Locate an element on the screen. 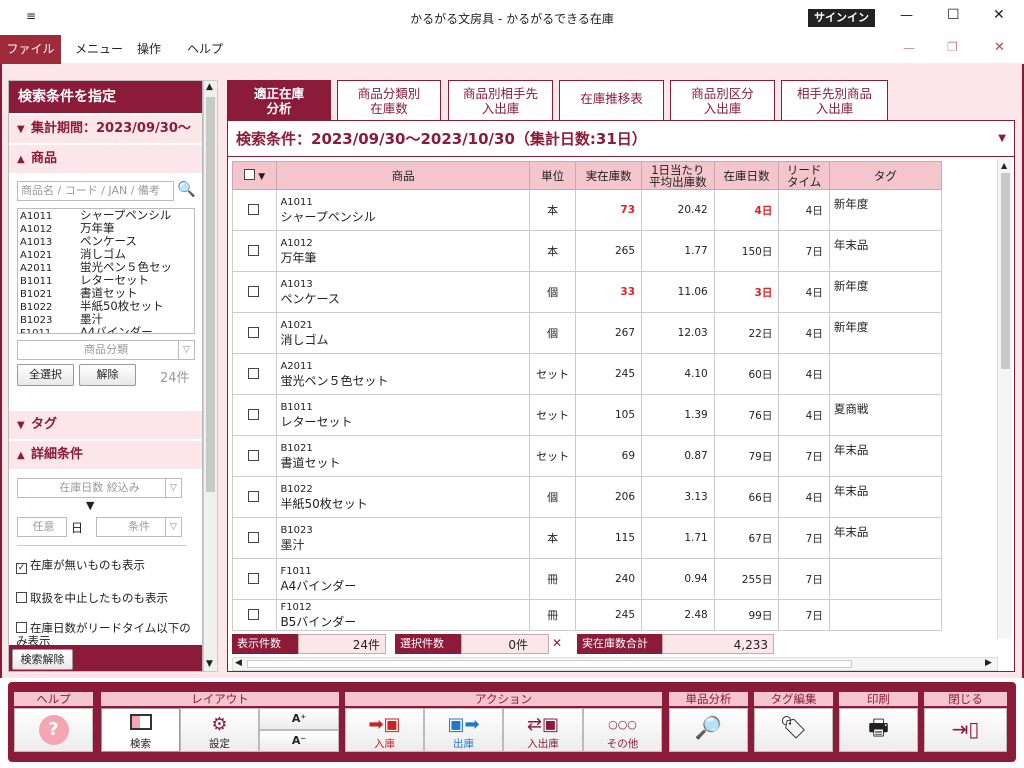 This screenshot has width=1024, height=768. tab-product-division: 商品別区分 入出庫 is located at coordinates (722, 100).